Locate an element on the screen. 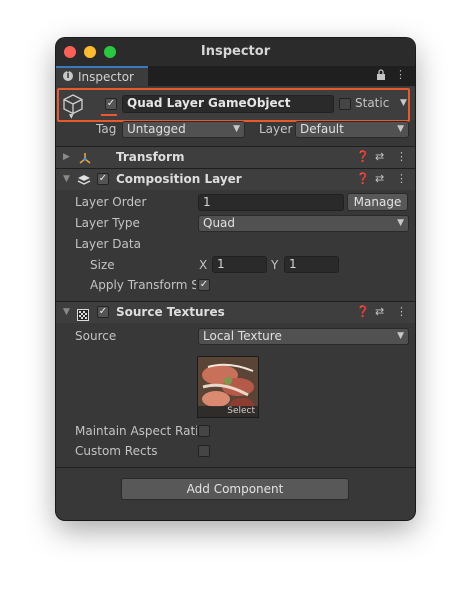 The image size is (471, 594). custom-rects-checkbox is located at coordinates (204, 451).